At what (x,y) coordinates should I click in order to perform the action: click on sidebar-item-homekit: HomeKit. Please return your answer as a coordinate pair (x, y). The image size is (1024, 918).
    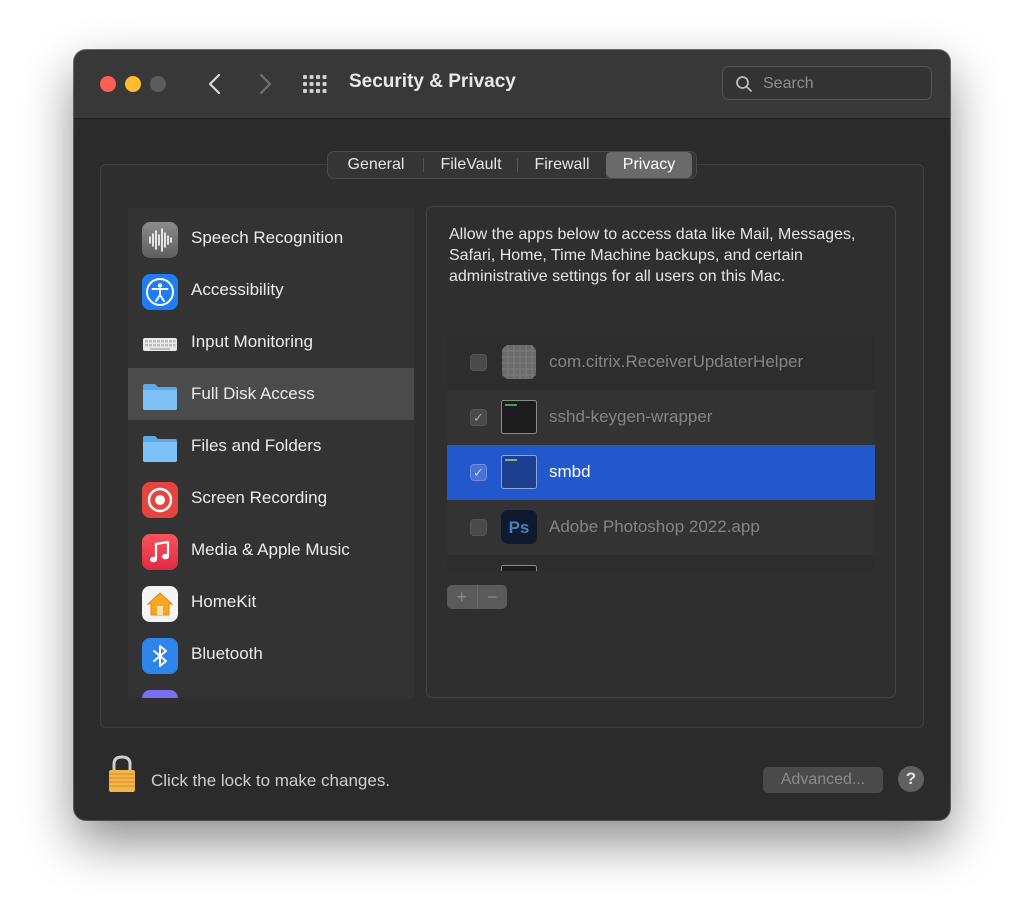
    Looking at the image, I should click on (271, 602).